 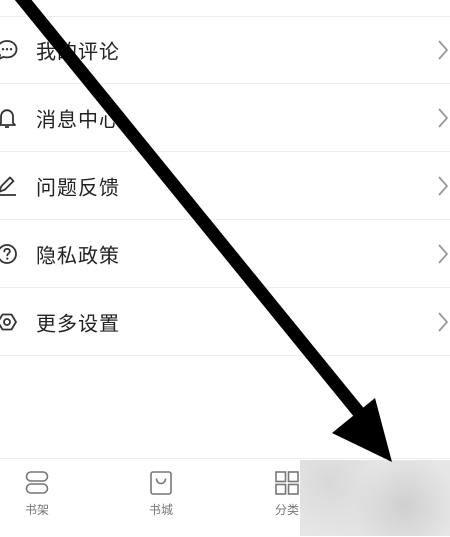 I want to click on menu-item-label: 更多设置, so click(x=78, y=323).